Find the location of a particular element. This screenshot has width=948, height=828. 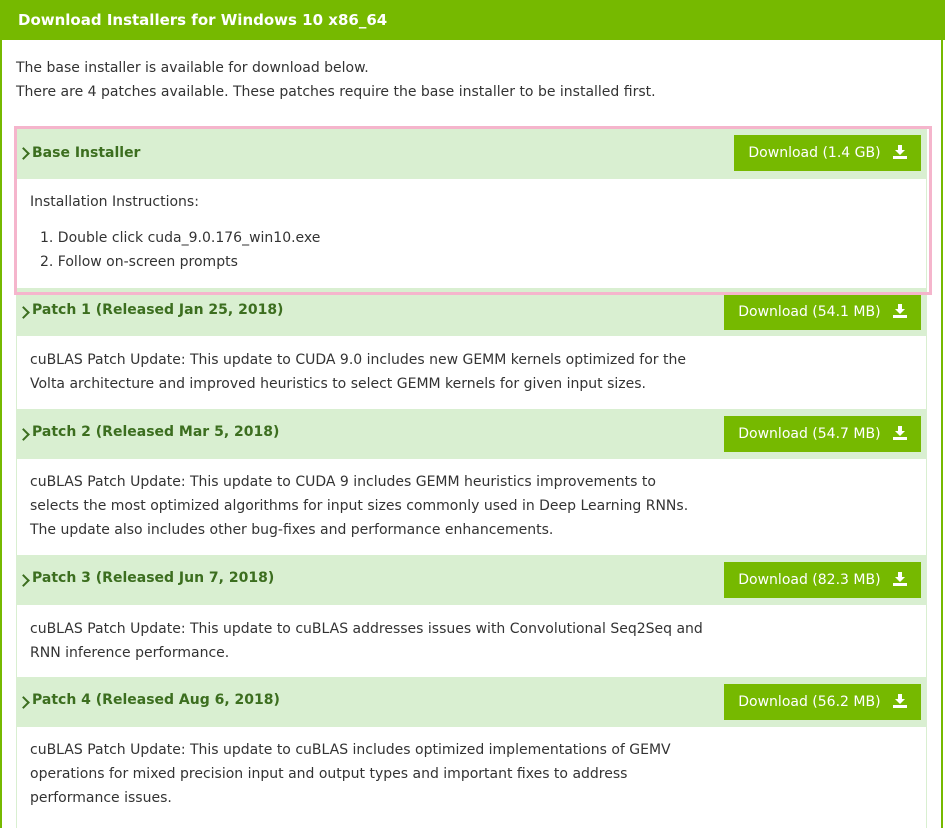

download-patch-3-label: Download (82.3 MB) is located at coordinates (809, 580).